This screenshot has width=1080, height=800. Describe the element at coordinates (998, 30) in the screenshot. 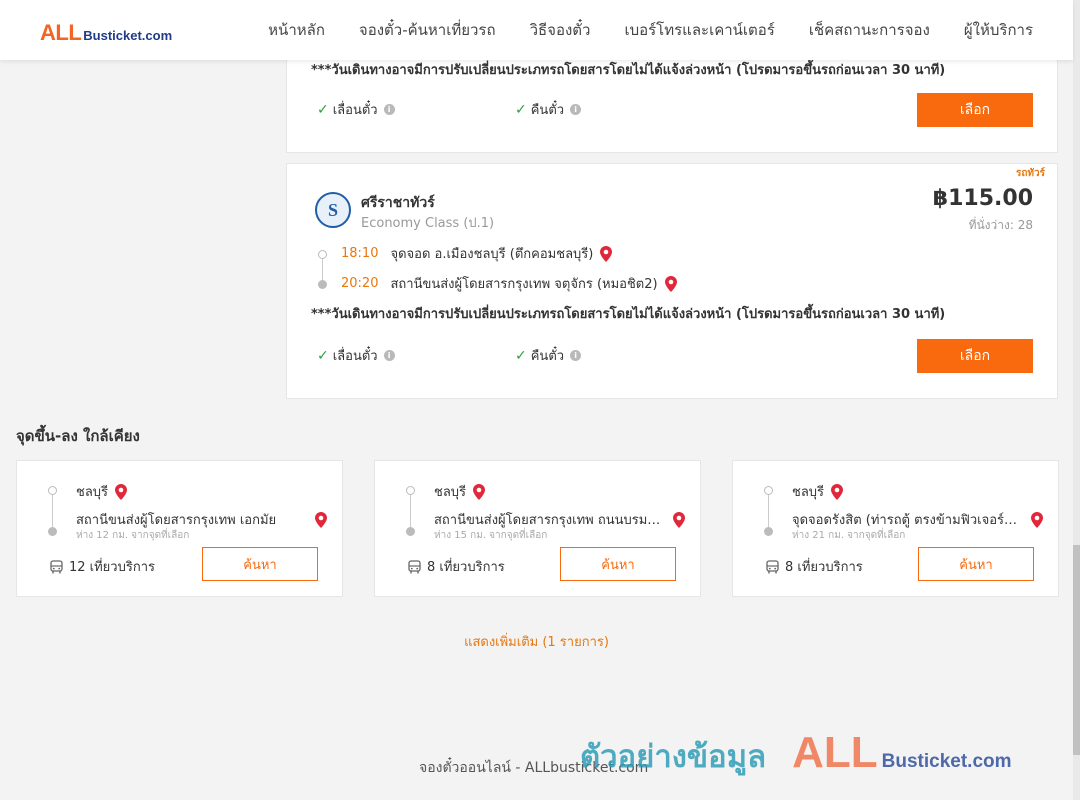

I see `nav-operators: ผู้ให้บริการ` at that location.